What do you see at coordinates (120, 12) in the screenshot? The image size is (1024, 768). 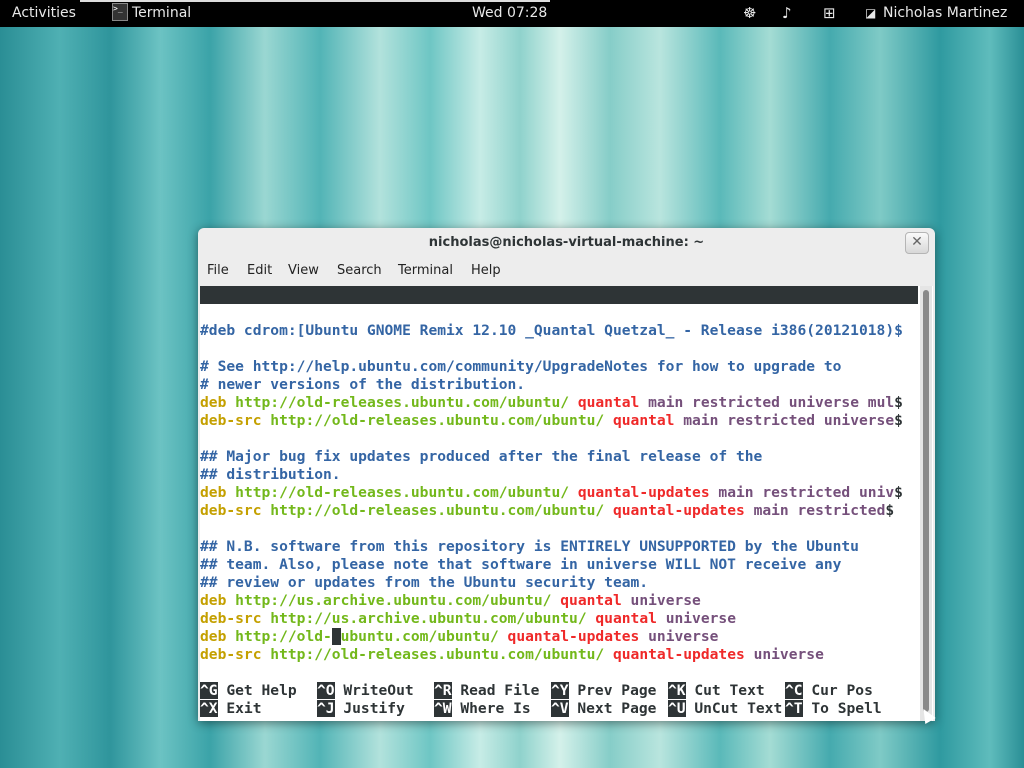 I see `terminal-app-icon: >_` at bounding box center [120, 12].